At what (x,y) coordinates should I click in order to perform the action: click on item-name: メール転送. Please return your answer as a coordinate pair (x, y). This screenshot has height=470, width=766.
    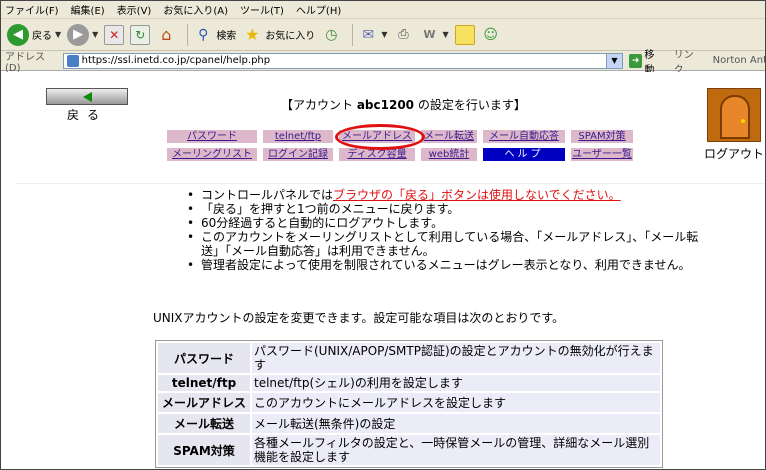
    Looking at the image, I should click on (204, 423).